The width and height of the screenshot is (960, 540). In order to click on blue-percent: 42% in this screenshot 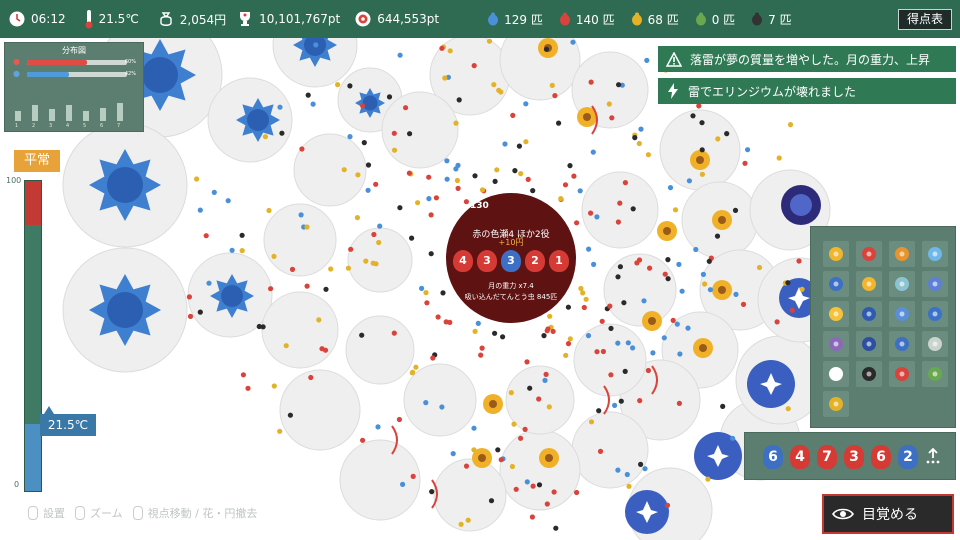, I will do `click(130, 74)`.